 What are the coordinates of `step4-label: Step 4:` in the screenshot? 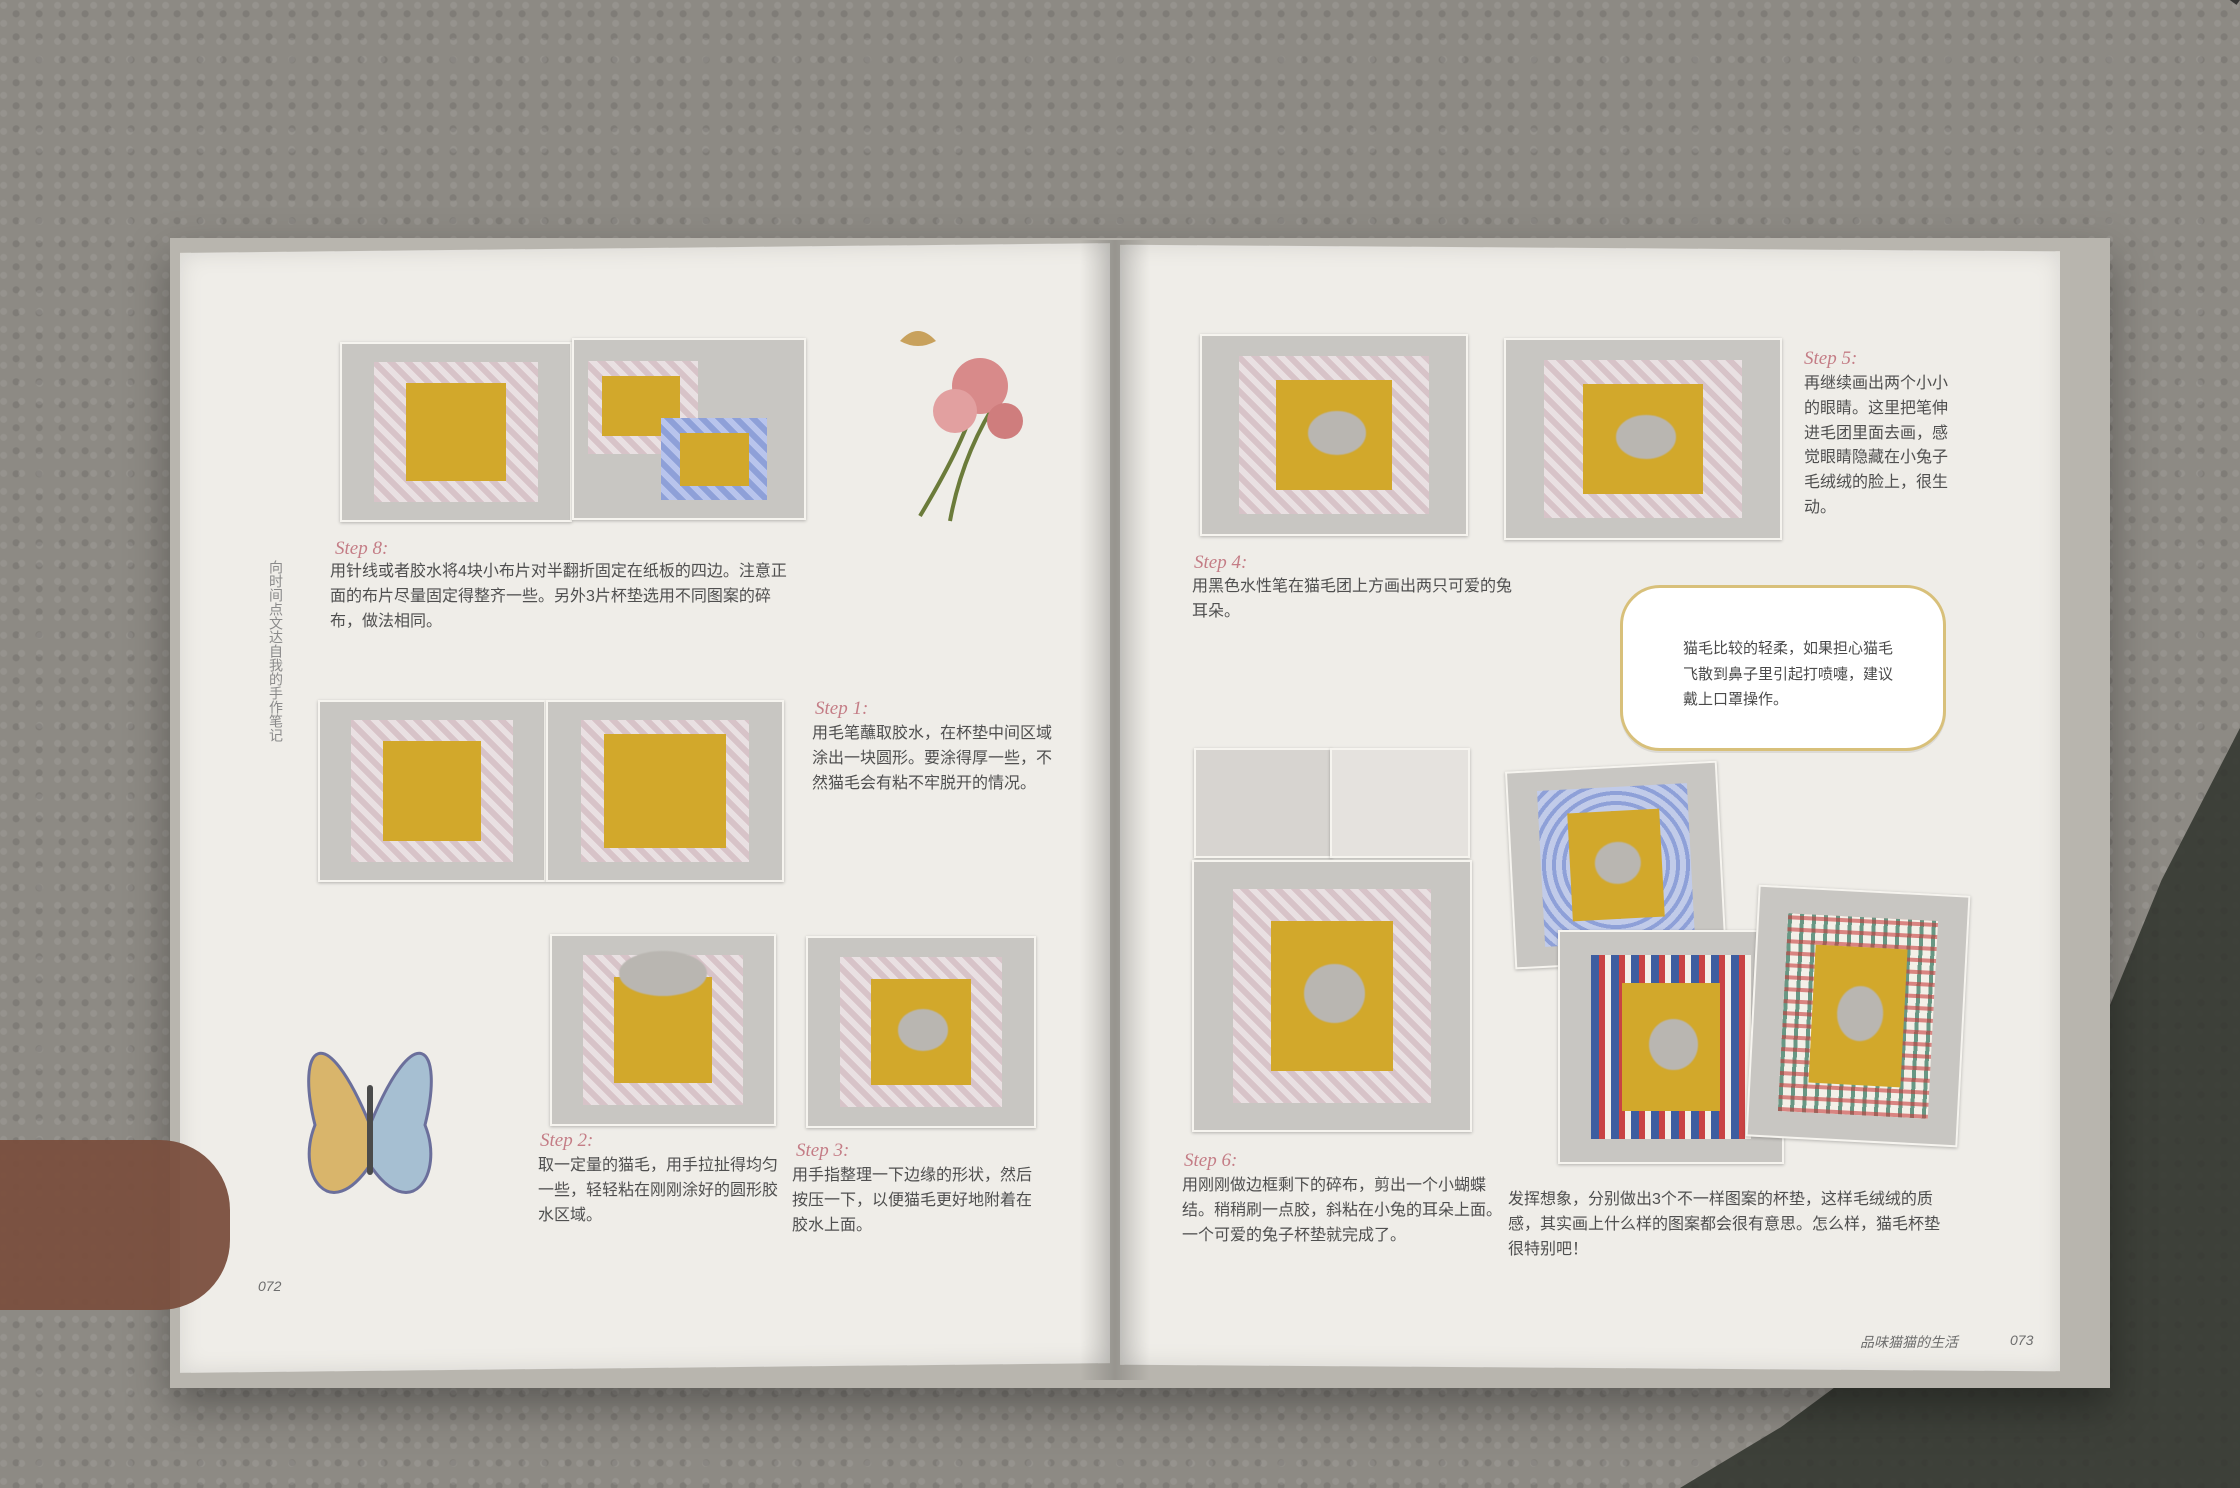 It's located at (1221, 562).